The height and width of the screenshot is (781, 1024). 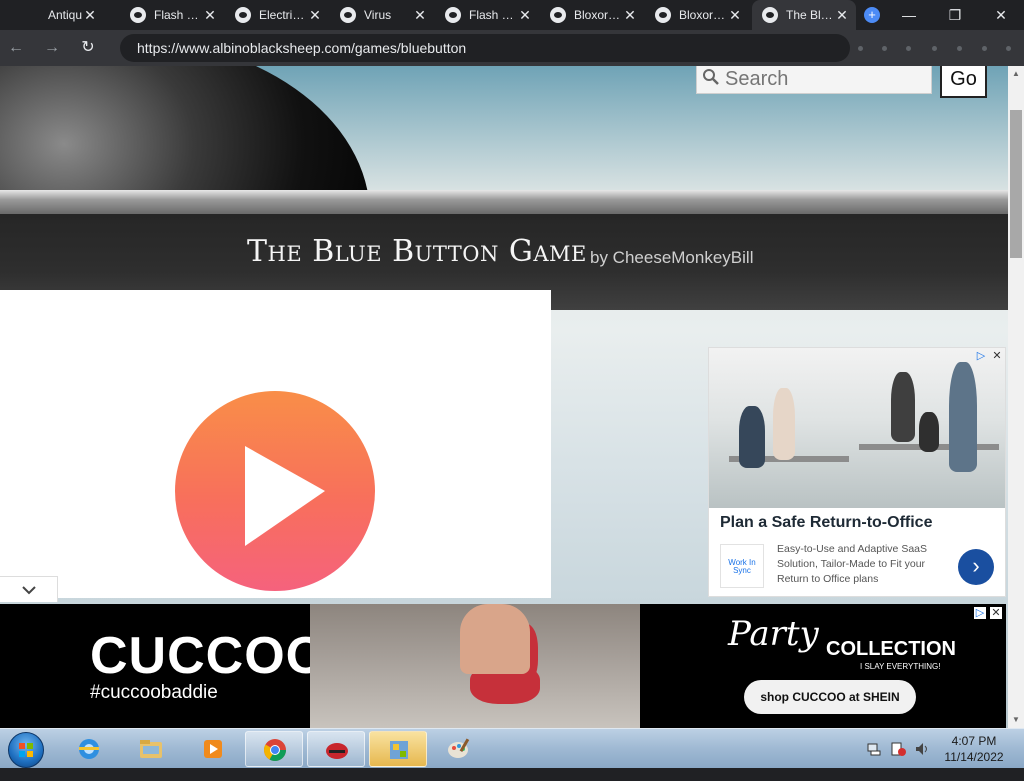 I want to click on chrome-icon, so click(x=275, y=750).